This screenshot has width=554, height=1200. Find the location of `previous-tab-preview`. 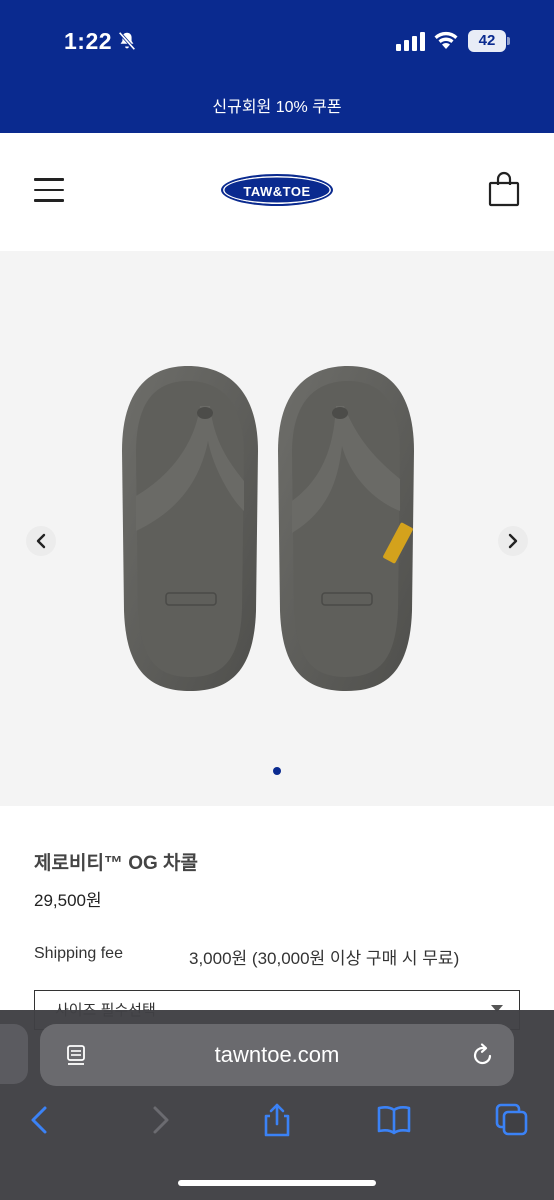

previous-tab-preview is located at coordinates (14, 1054).